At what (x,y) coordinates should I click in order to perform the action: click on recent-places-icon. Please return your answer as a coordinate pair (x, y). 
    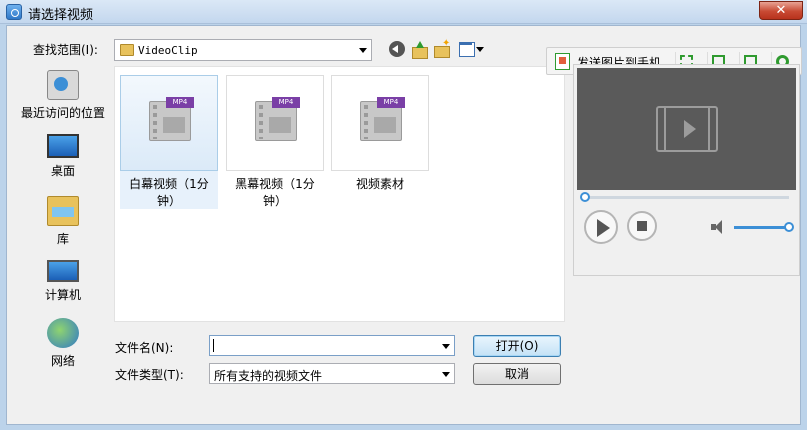
    Looking at the image, I should click on (63, 85).